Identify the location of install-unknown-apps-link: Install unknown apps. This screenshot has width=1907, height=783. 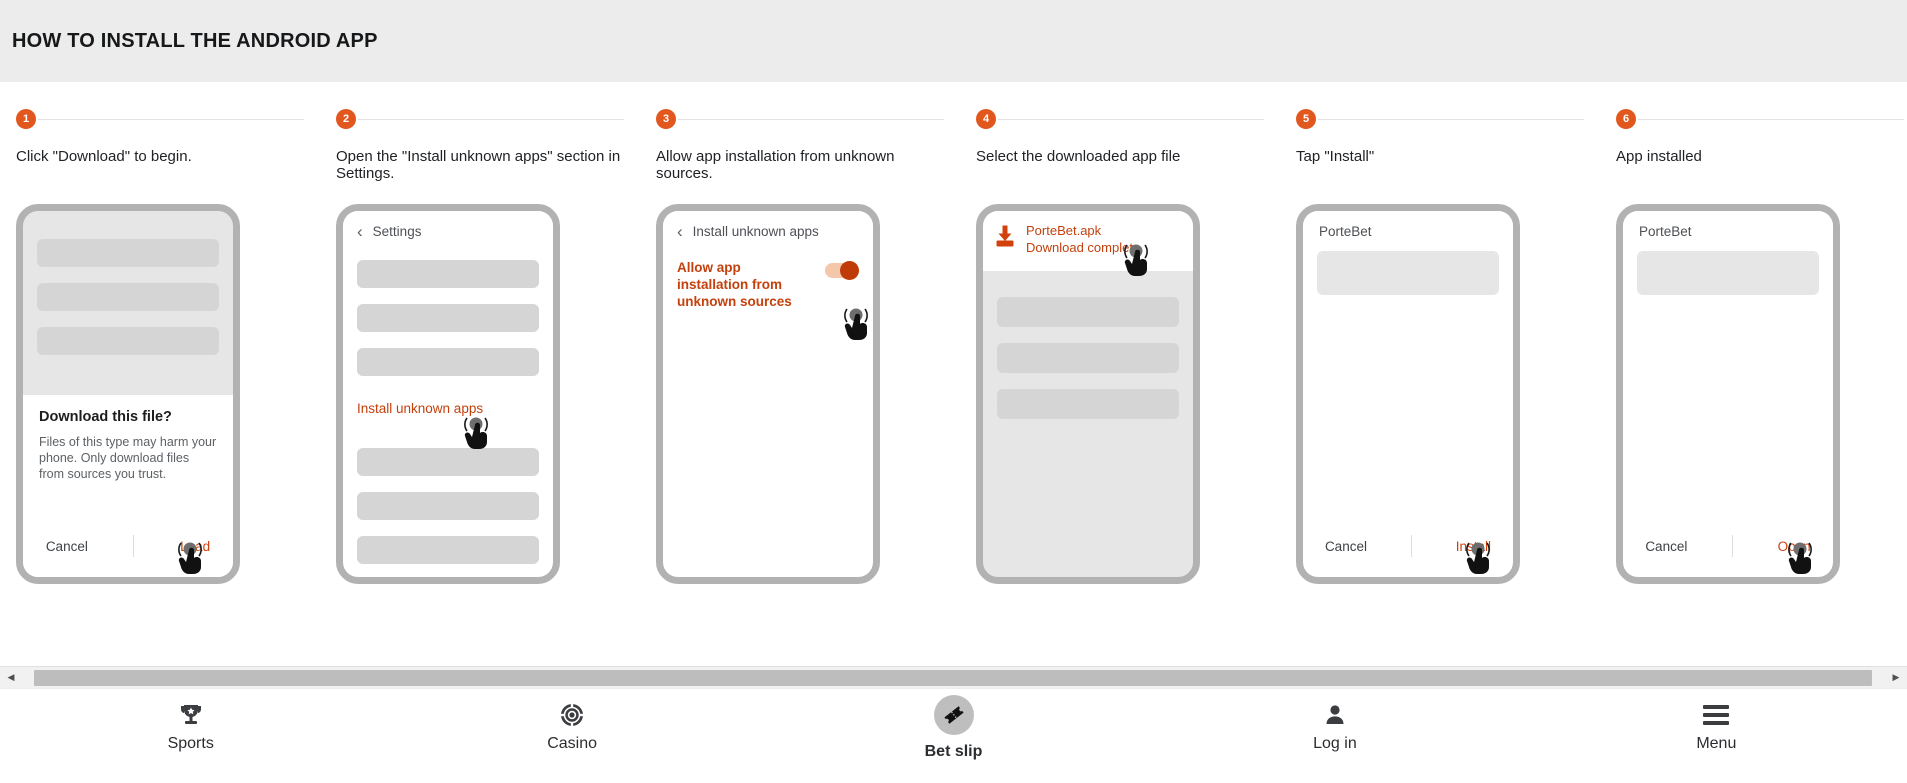
(420, 408).